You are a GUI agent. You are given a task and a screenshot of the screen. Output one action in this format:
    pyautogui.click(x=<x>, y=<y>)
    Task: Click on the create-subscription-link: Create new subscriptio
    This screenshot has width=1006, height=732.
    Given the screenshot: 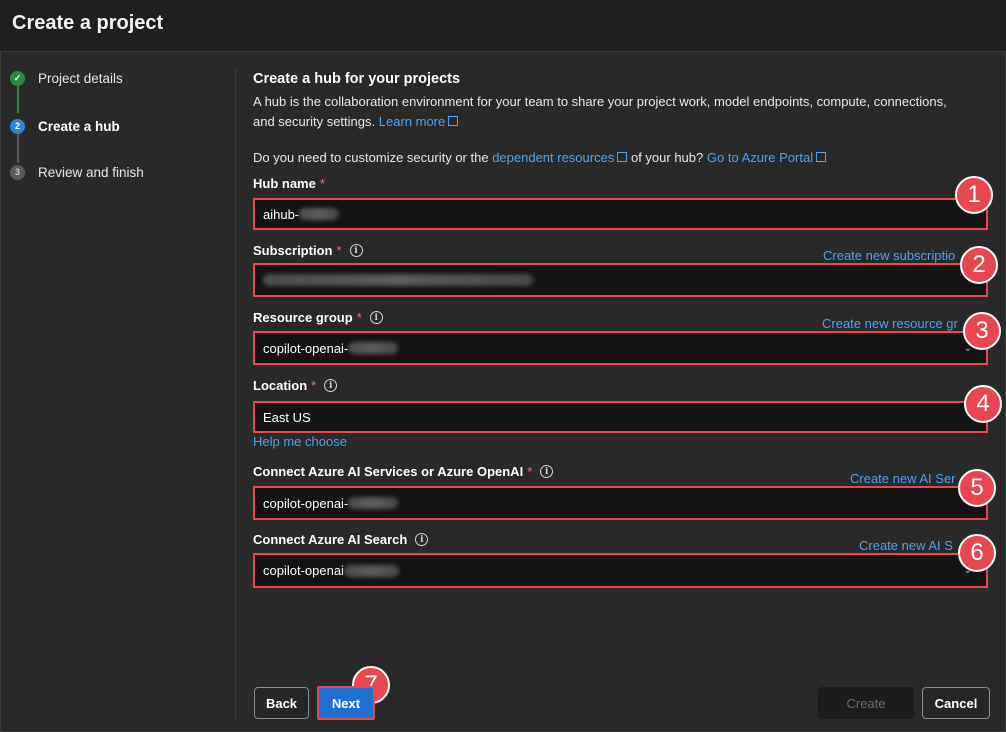 What is the action you would take?
    pyautogui.click(x=889, y=255)
    